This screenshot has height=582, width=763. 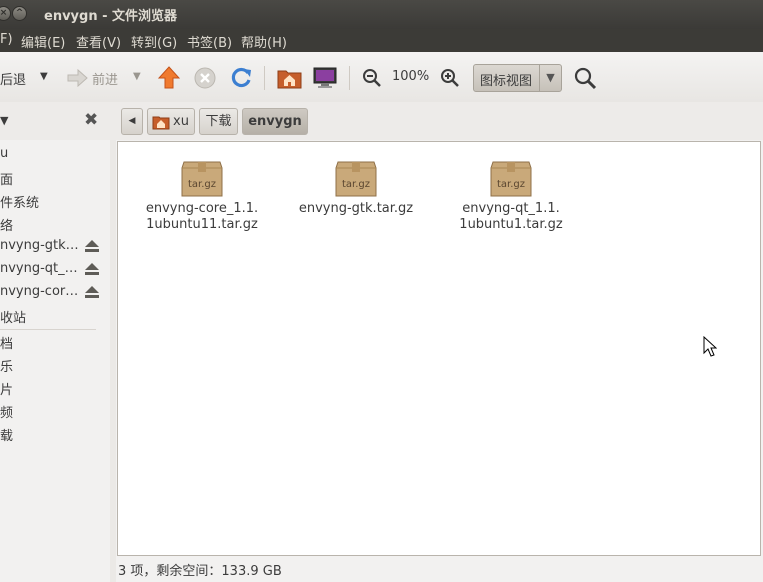 I want to click on up-arrow-icon, so click(x=169, y=78).